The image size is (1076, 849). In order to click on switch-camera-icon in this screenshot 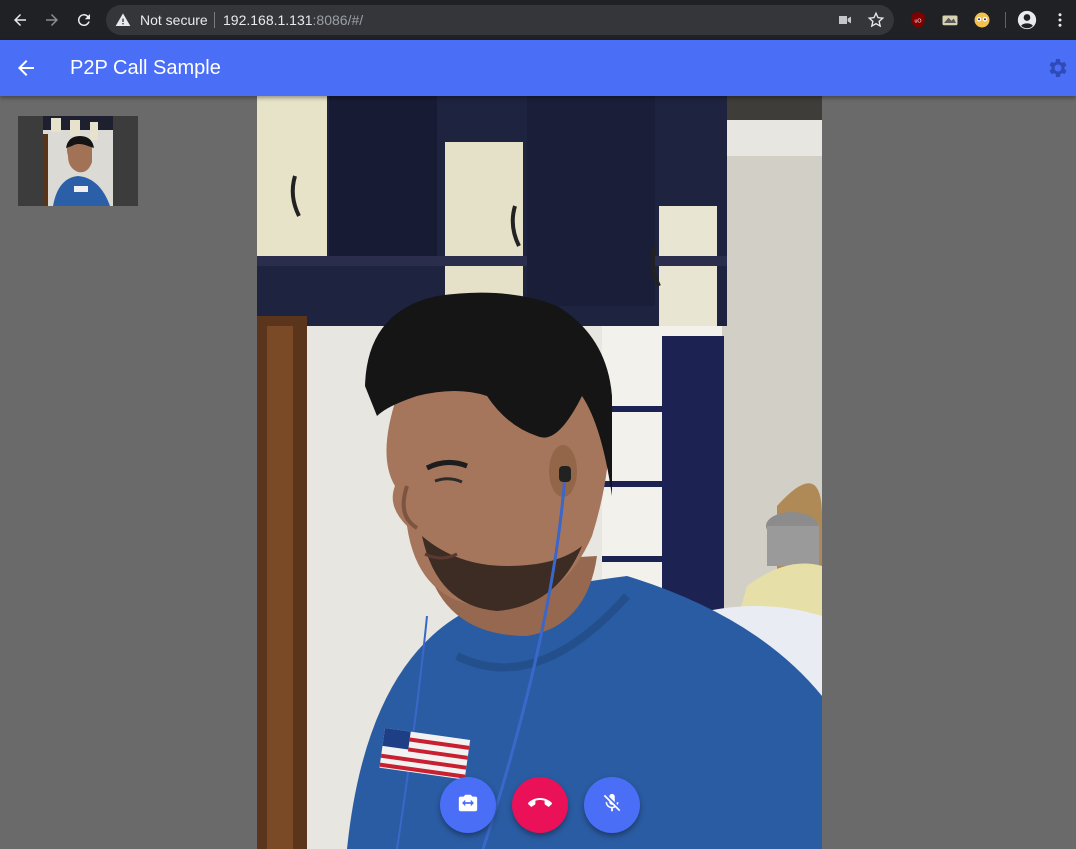, I will do `click(468, 805)`.